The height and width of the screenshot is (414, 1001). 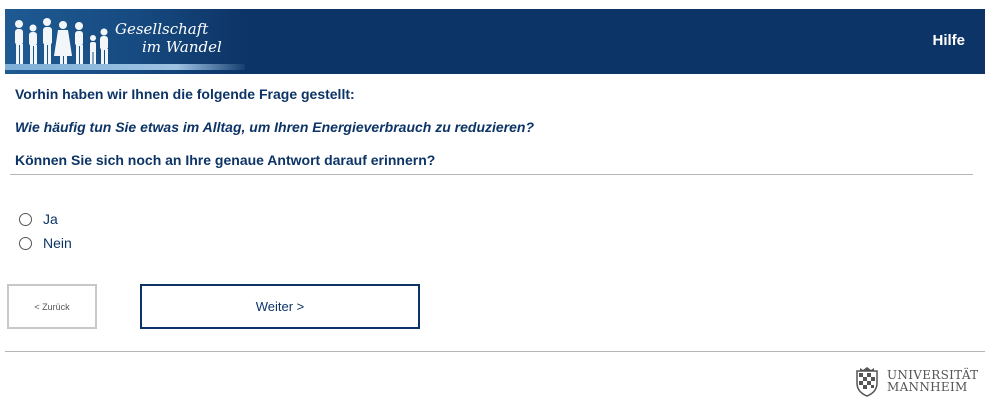 I want to click on project-logo: Gesellschaft im Wandel, so click(x=125, y=41).